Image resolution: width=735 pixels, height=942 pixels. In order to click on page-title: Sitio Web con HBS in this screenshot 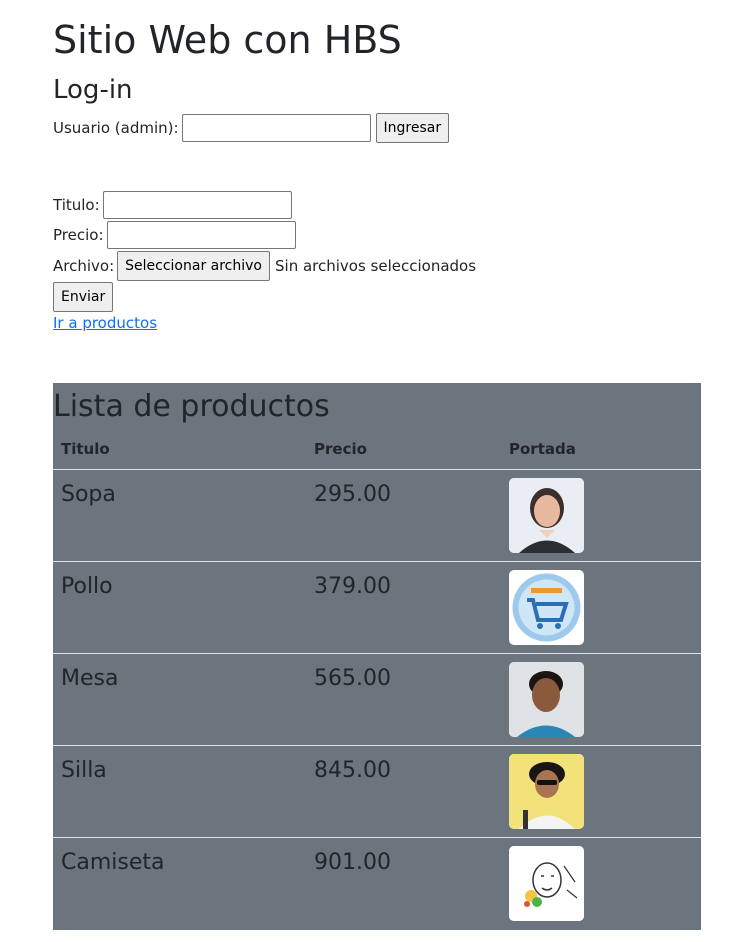, I will do `click(227, 40)`.